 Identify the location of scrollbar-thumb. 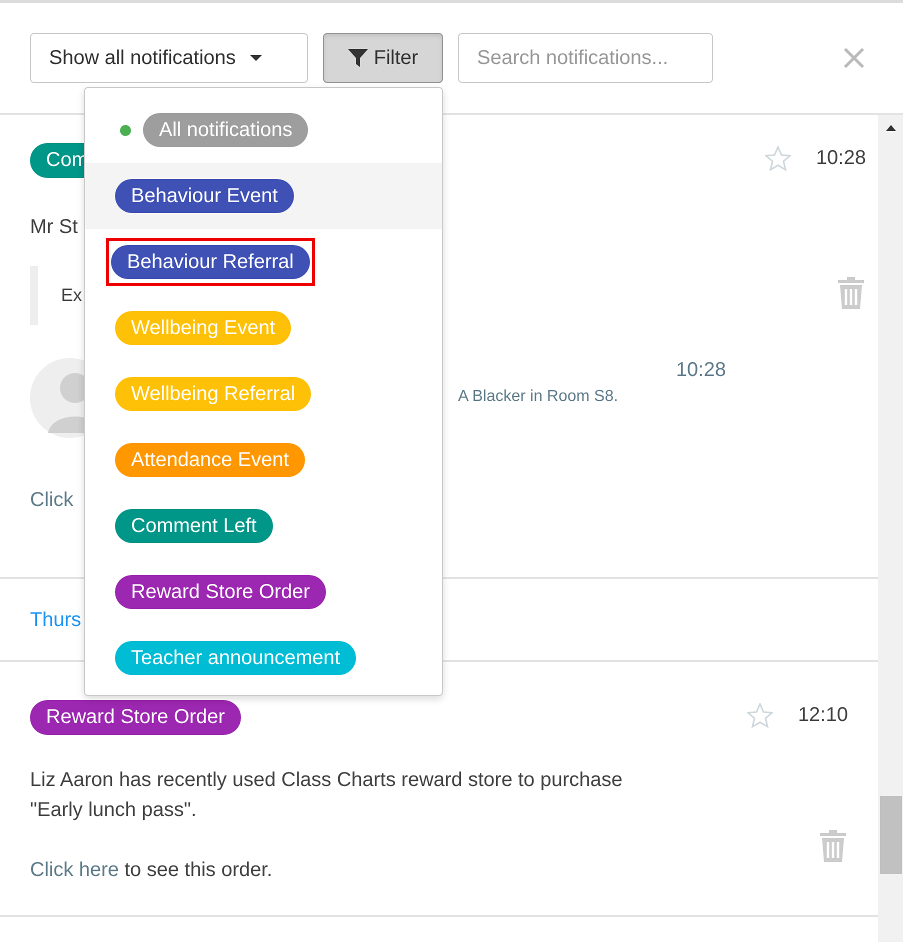
(891, 835).